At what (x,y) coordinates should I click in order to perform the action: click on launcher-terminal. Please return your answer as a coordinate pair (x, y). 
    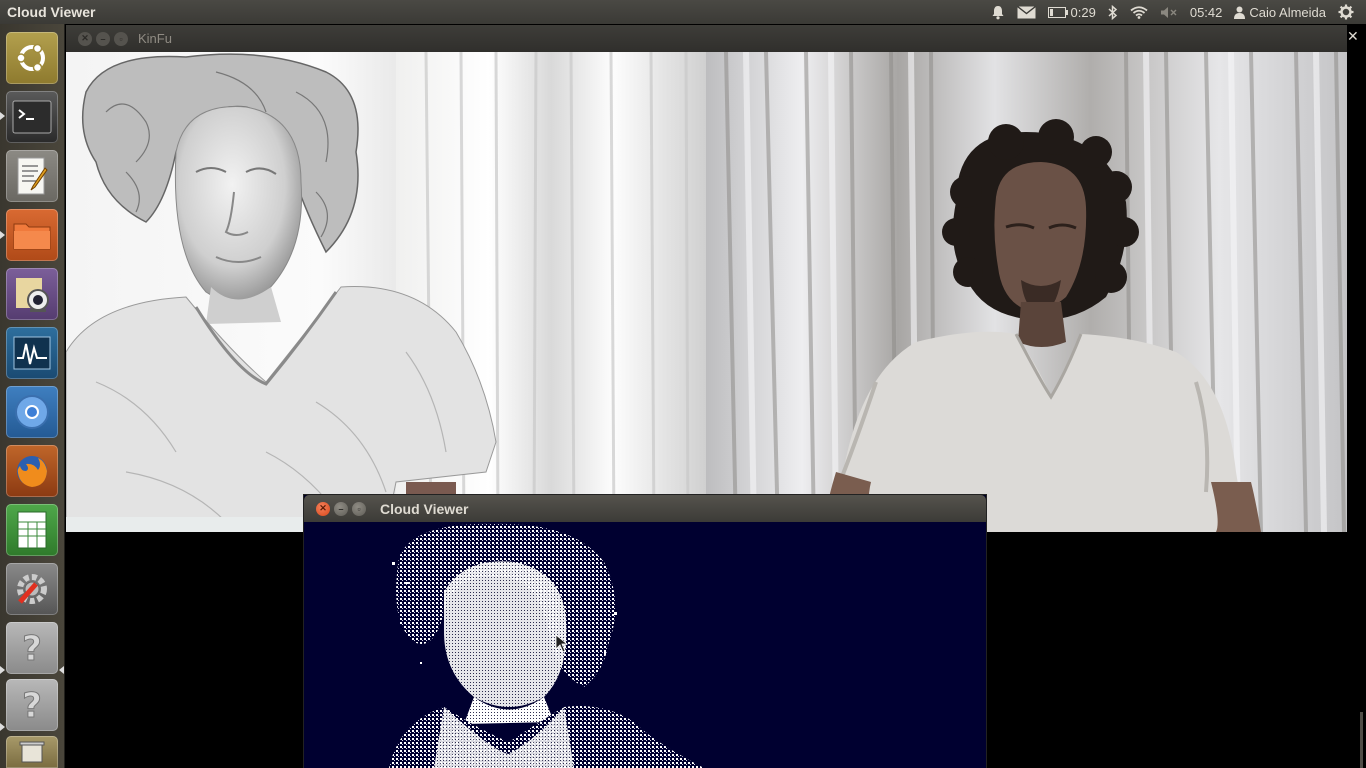
    Looking at the image, I should click on (32, 117).